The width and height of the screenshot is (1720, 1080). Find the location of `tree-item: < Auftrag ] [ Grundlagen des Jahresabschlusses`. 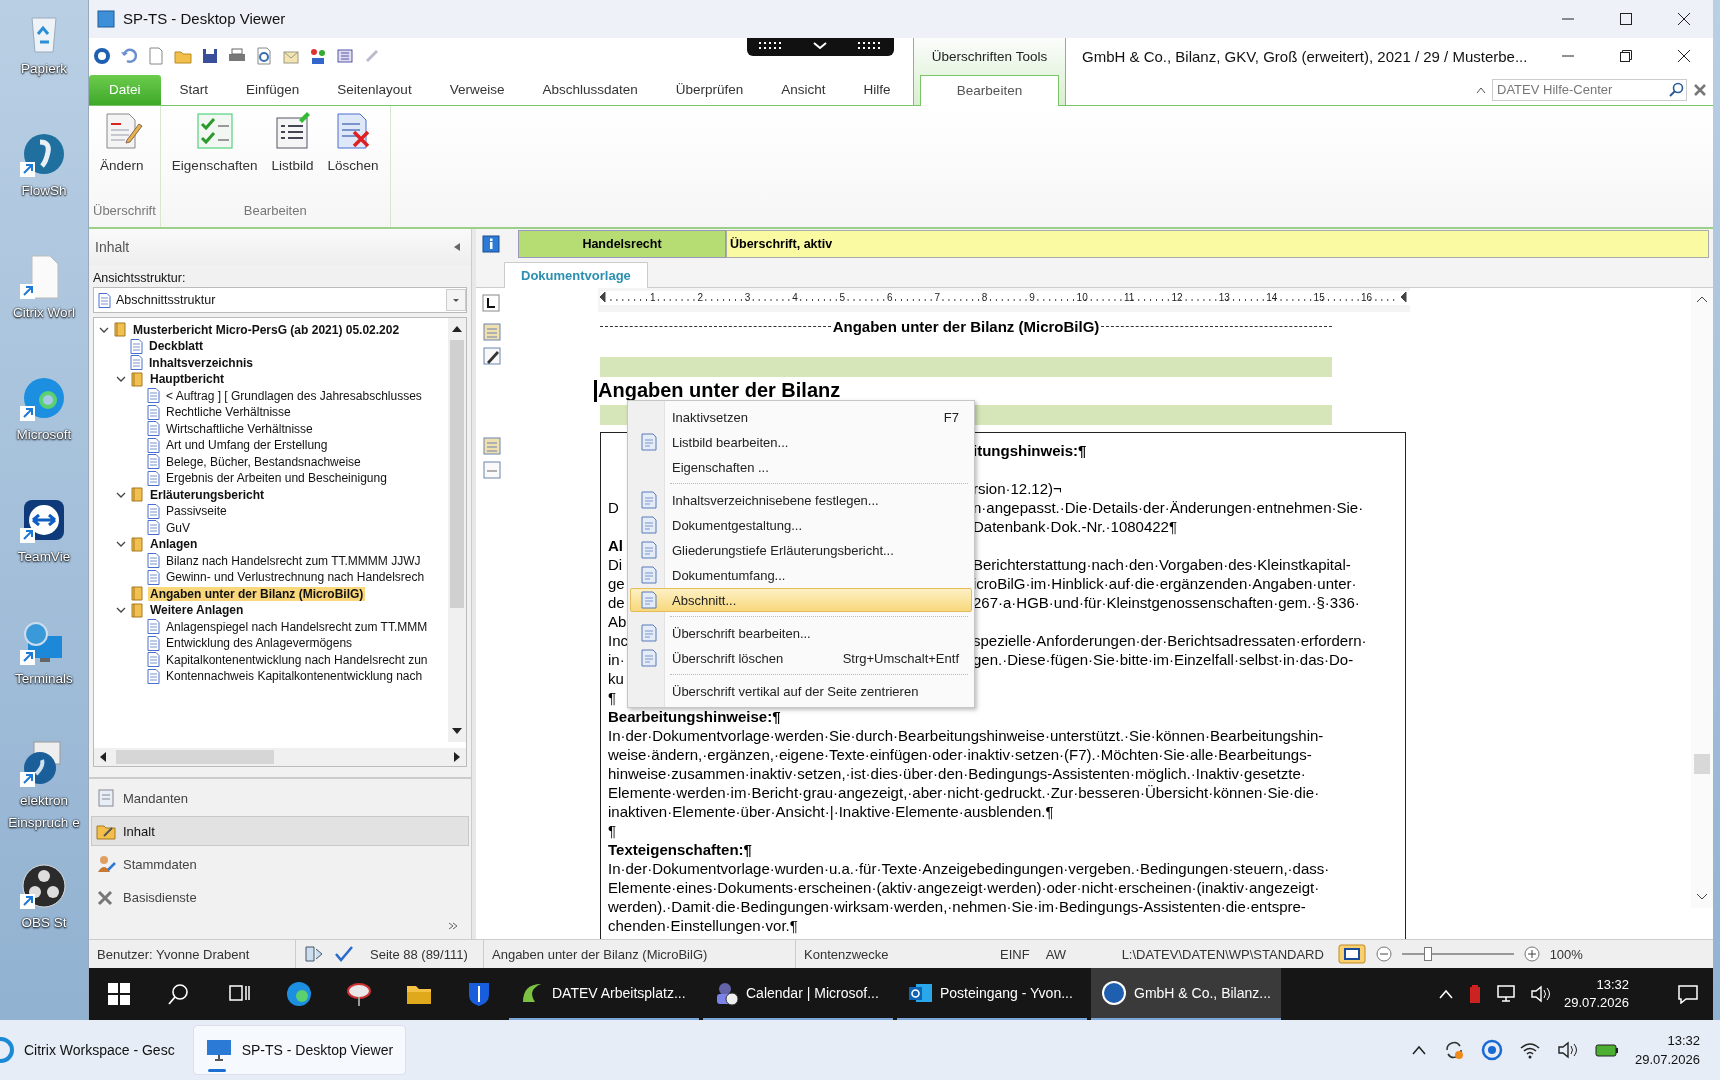

tree-item: < Auftrag ] [ Grundlagen des Jahresabschlusses is located at coordinates (294, 395).